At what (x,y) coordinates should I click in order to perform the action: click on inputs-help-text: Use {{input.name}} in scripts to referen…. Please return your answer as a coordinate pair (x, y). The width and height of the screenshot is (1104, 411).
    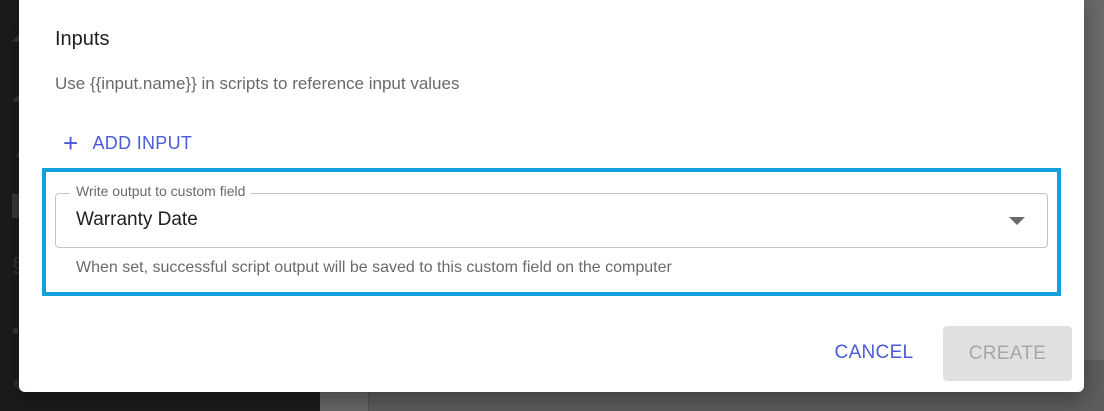
    Looking at the image, I should click on (257, 83).